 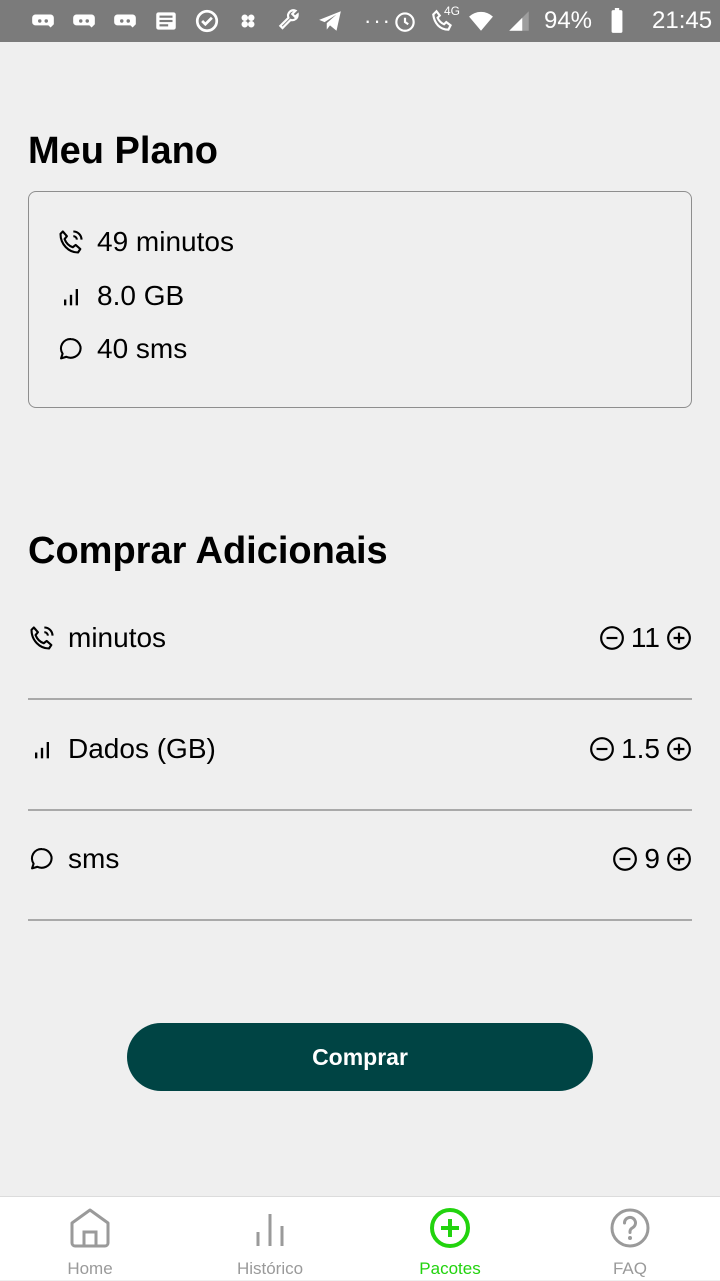 I want to click on status-bar: ··· 4G 94% 21:45, so click(x=360, y=21).